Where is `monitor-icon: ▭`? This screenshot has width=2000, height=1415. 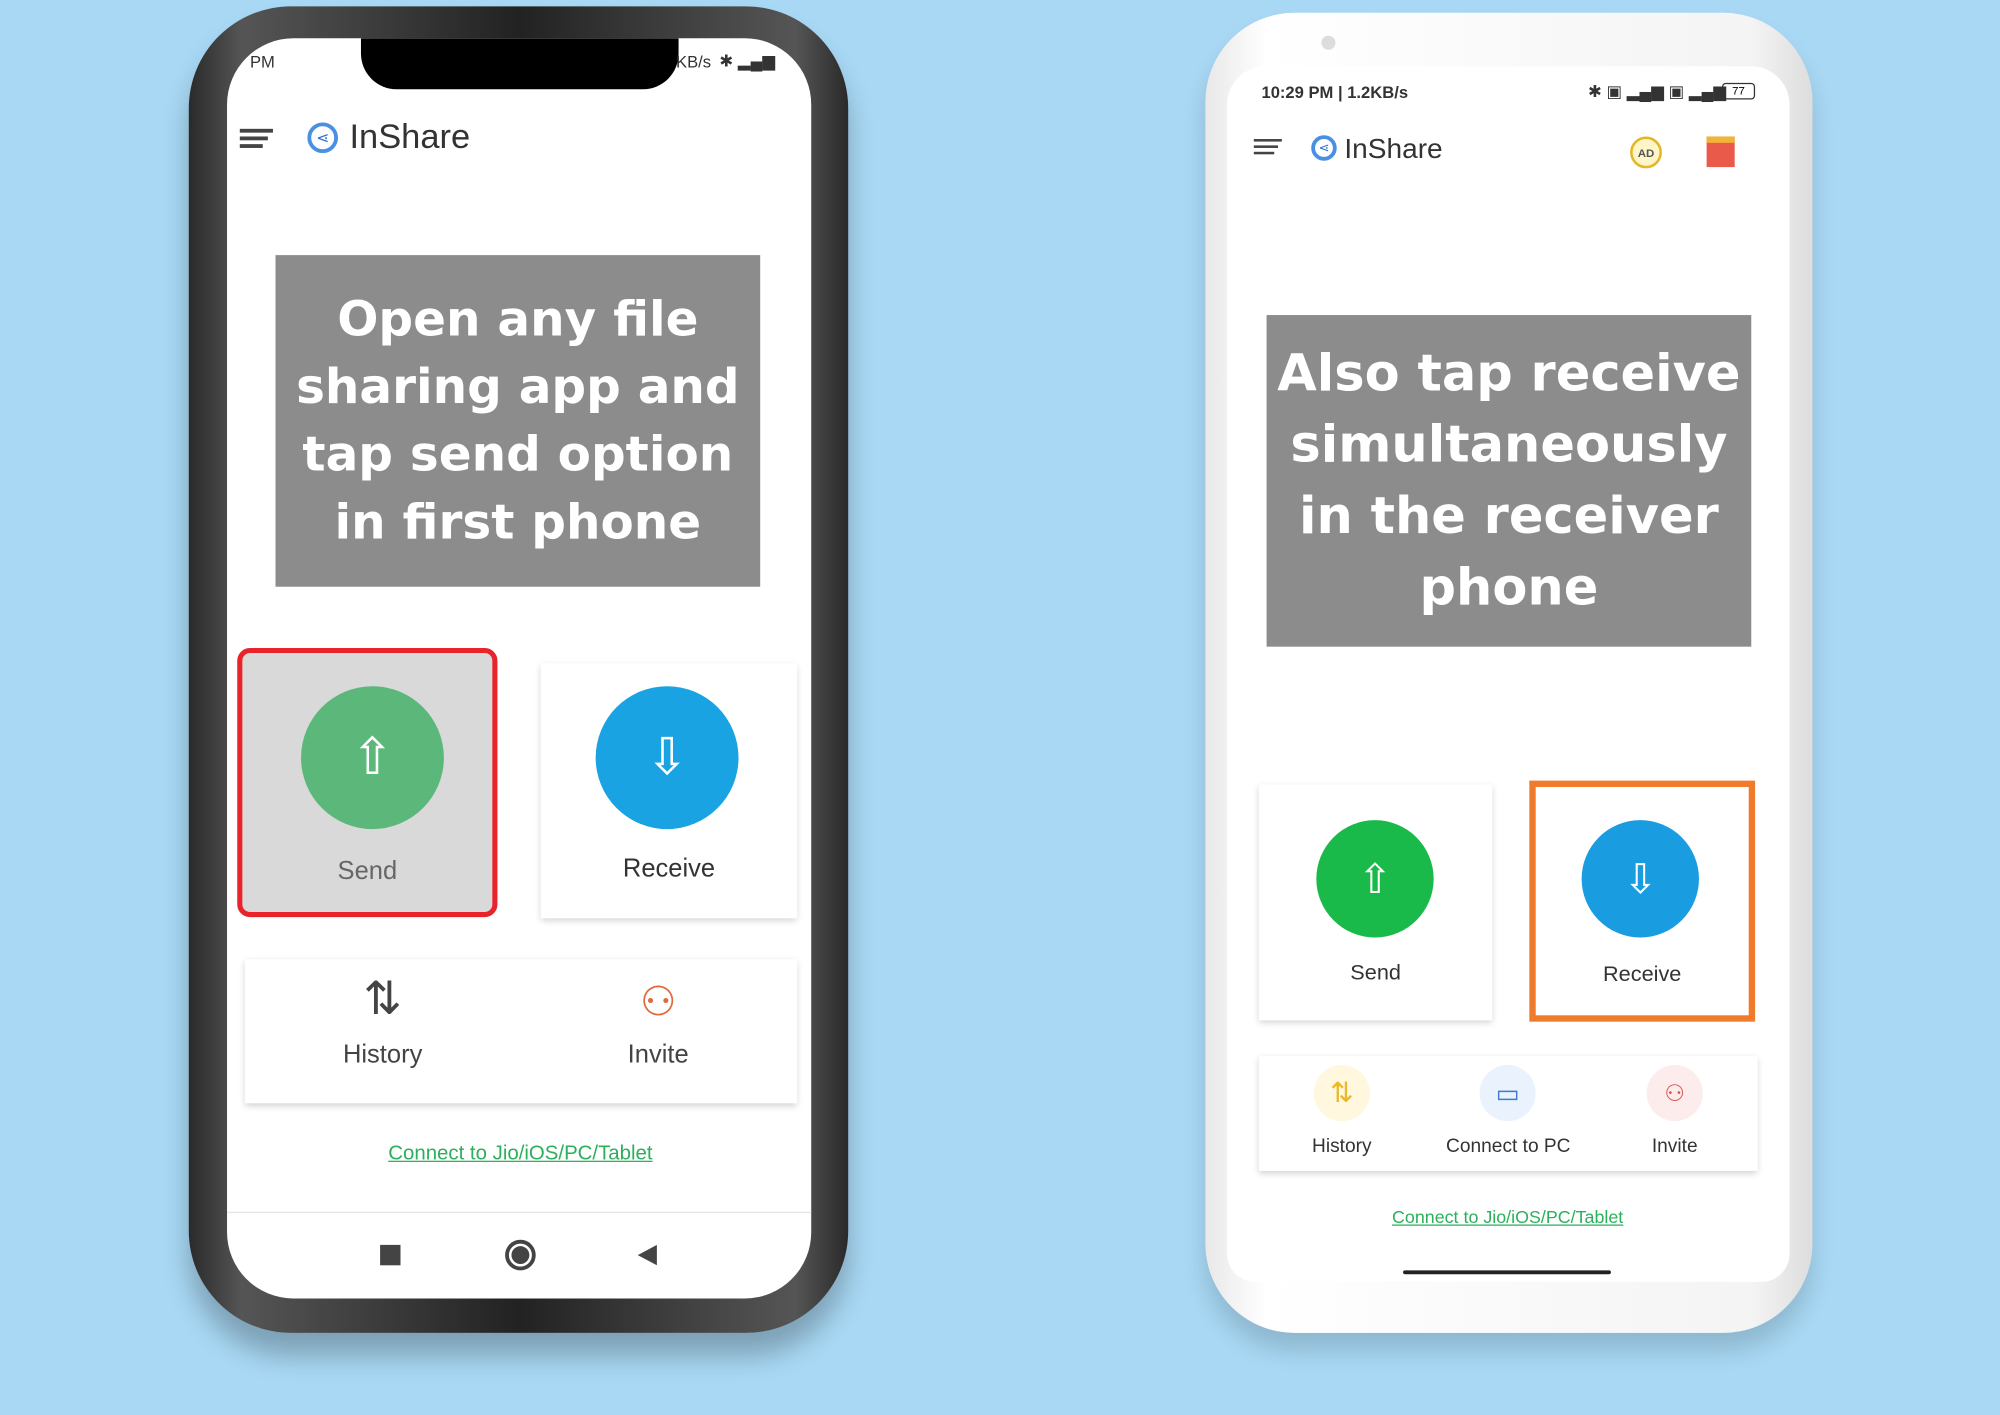
monitor-icon: ▭ is located at coordinates (1507, 1093).